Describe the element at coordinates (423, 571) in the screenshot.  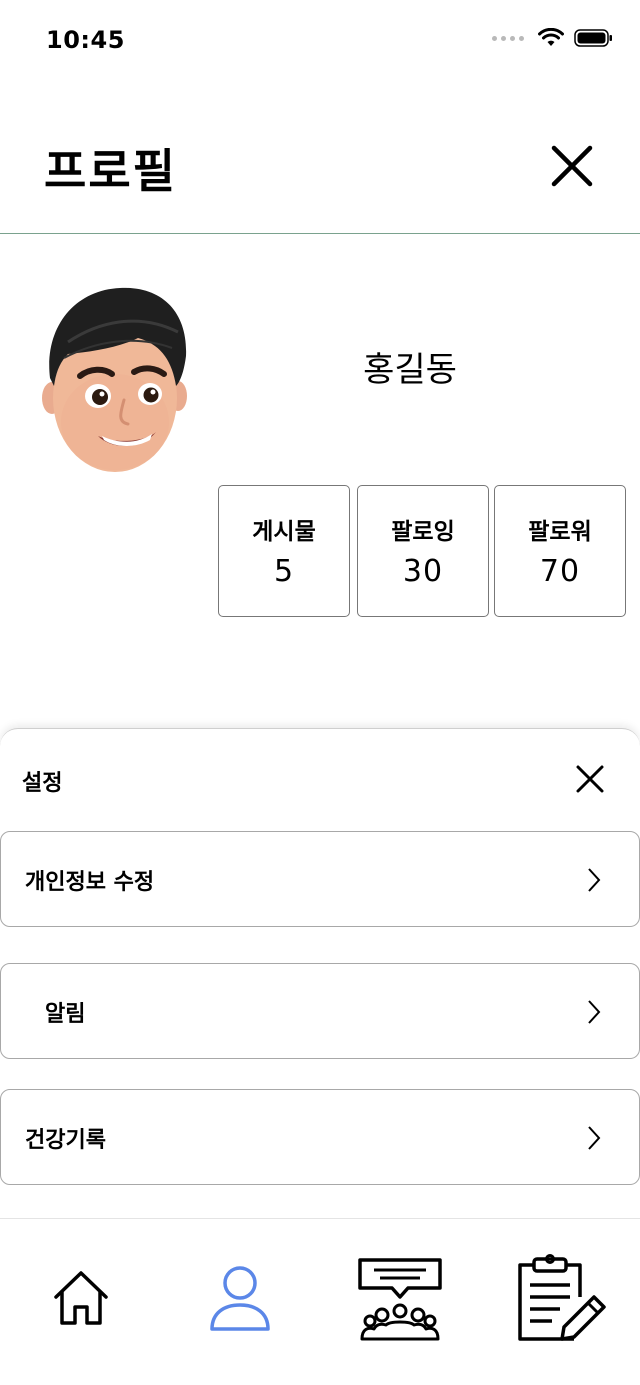
I see `stat-value: 30` at that location.